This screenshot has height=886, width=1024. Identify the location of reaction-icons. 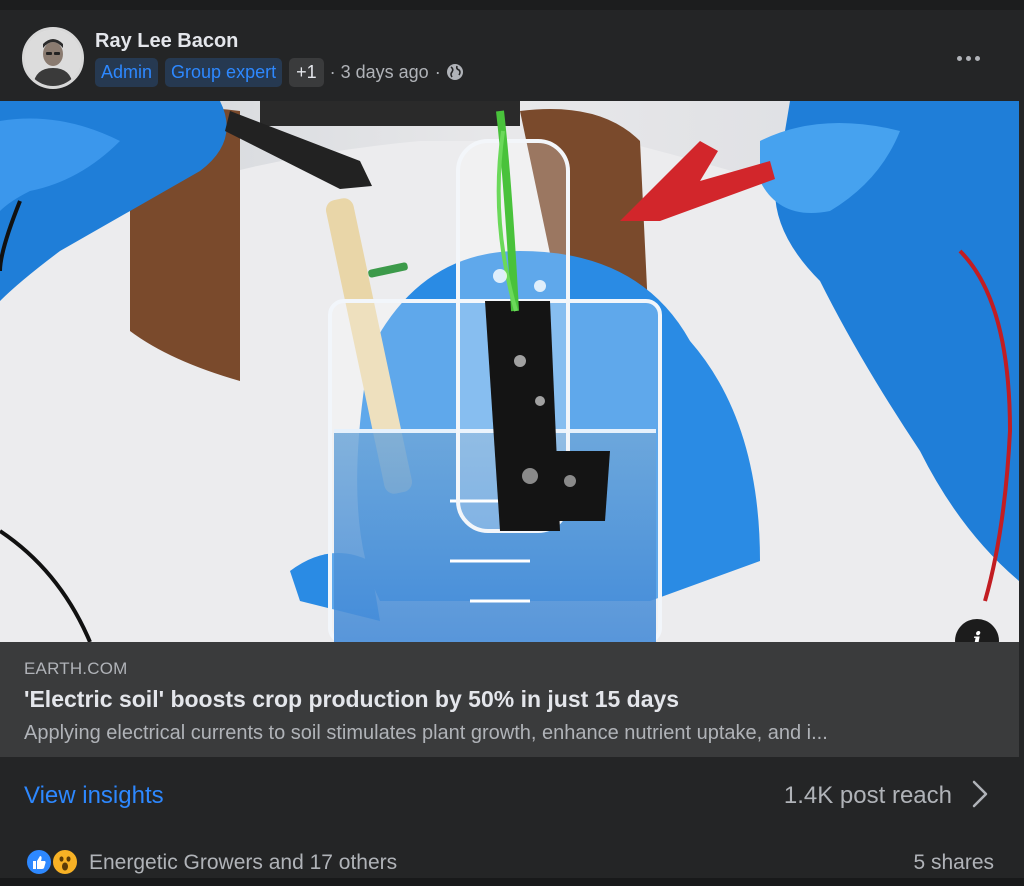
(54, 863).